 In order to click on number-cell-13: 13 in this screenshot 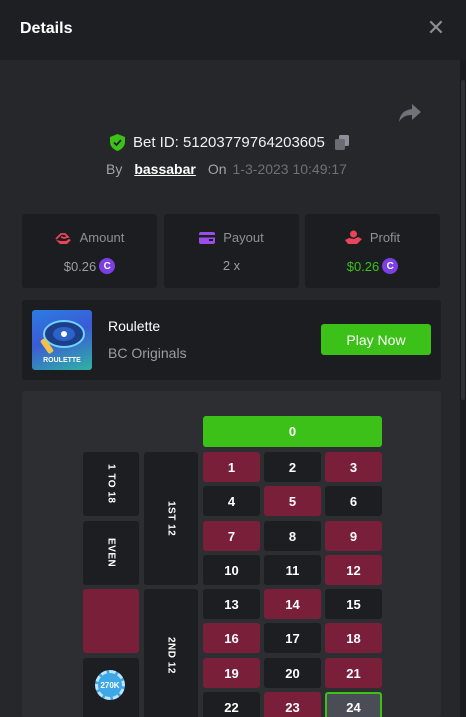, I will do `click(231, 604)`.